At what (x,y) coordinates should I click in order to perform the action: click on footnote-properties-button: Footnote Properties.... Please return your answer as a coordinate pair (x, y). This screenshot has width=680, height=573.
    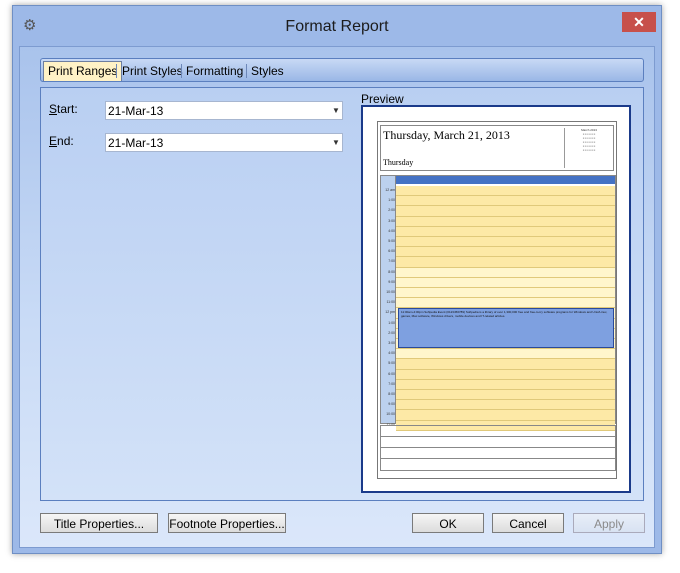
    Looking at the image, I should click on (227, 523).